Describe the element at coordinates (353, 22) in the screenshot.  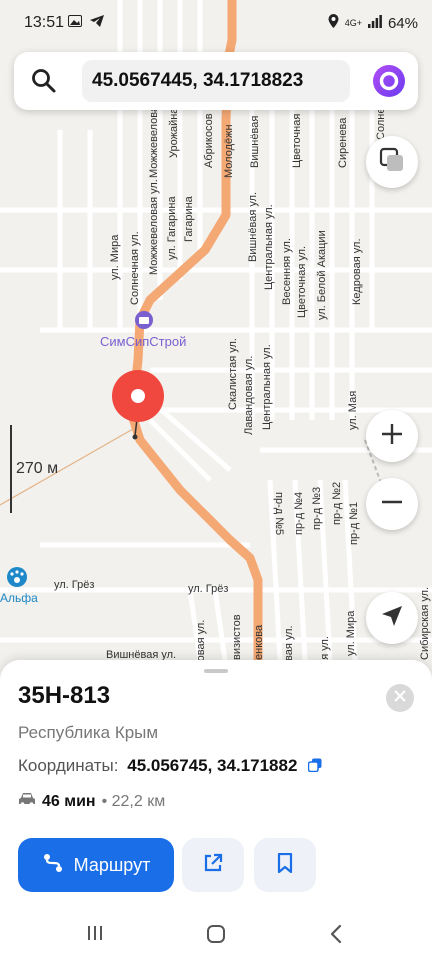
I see `network-type: 4G+` at that location.